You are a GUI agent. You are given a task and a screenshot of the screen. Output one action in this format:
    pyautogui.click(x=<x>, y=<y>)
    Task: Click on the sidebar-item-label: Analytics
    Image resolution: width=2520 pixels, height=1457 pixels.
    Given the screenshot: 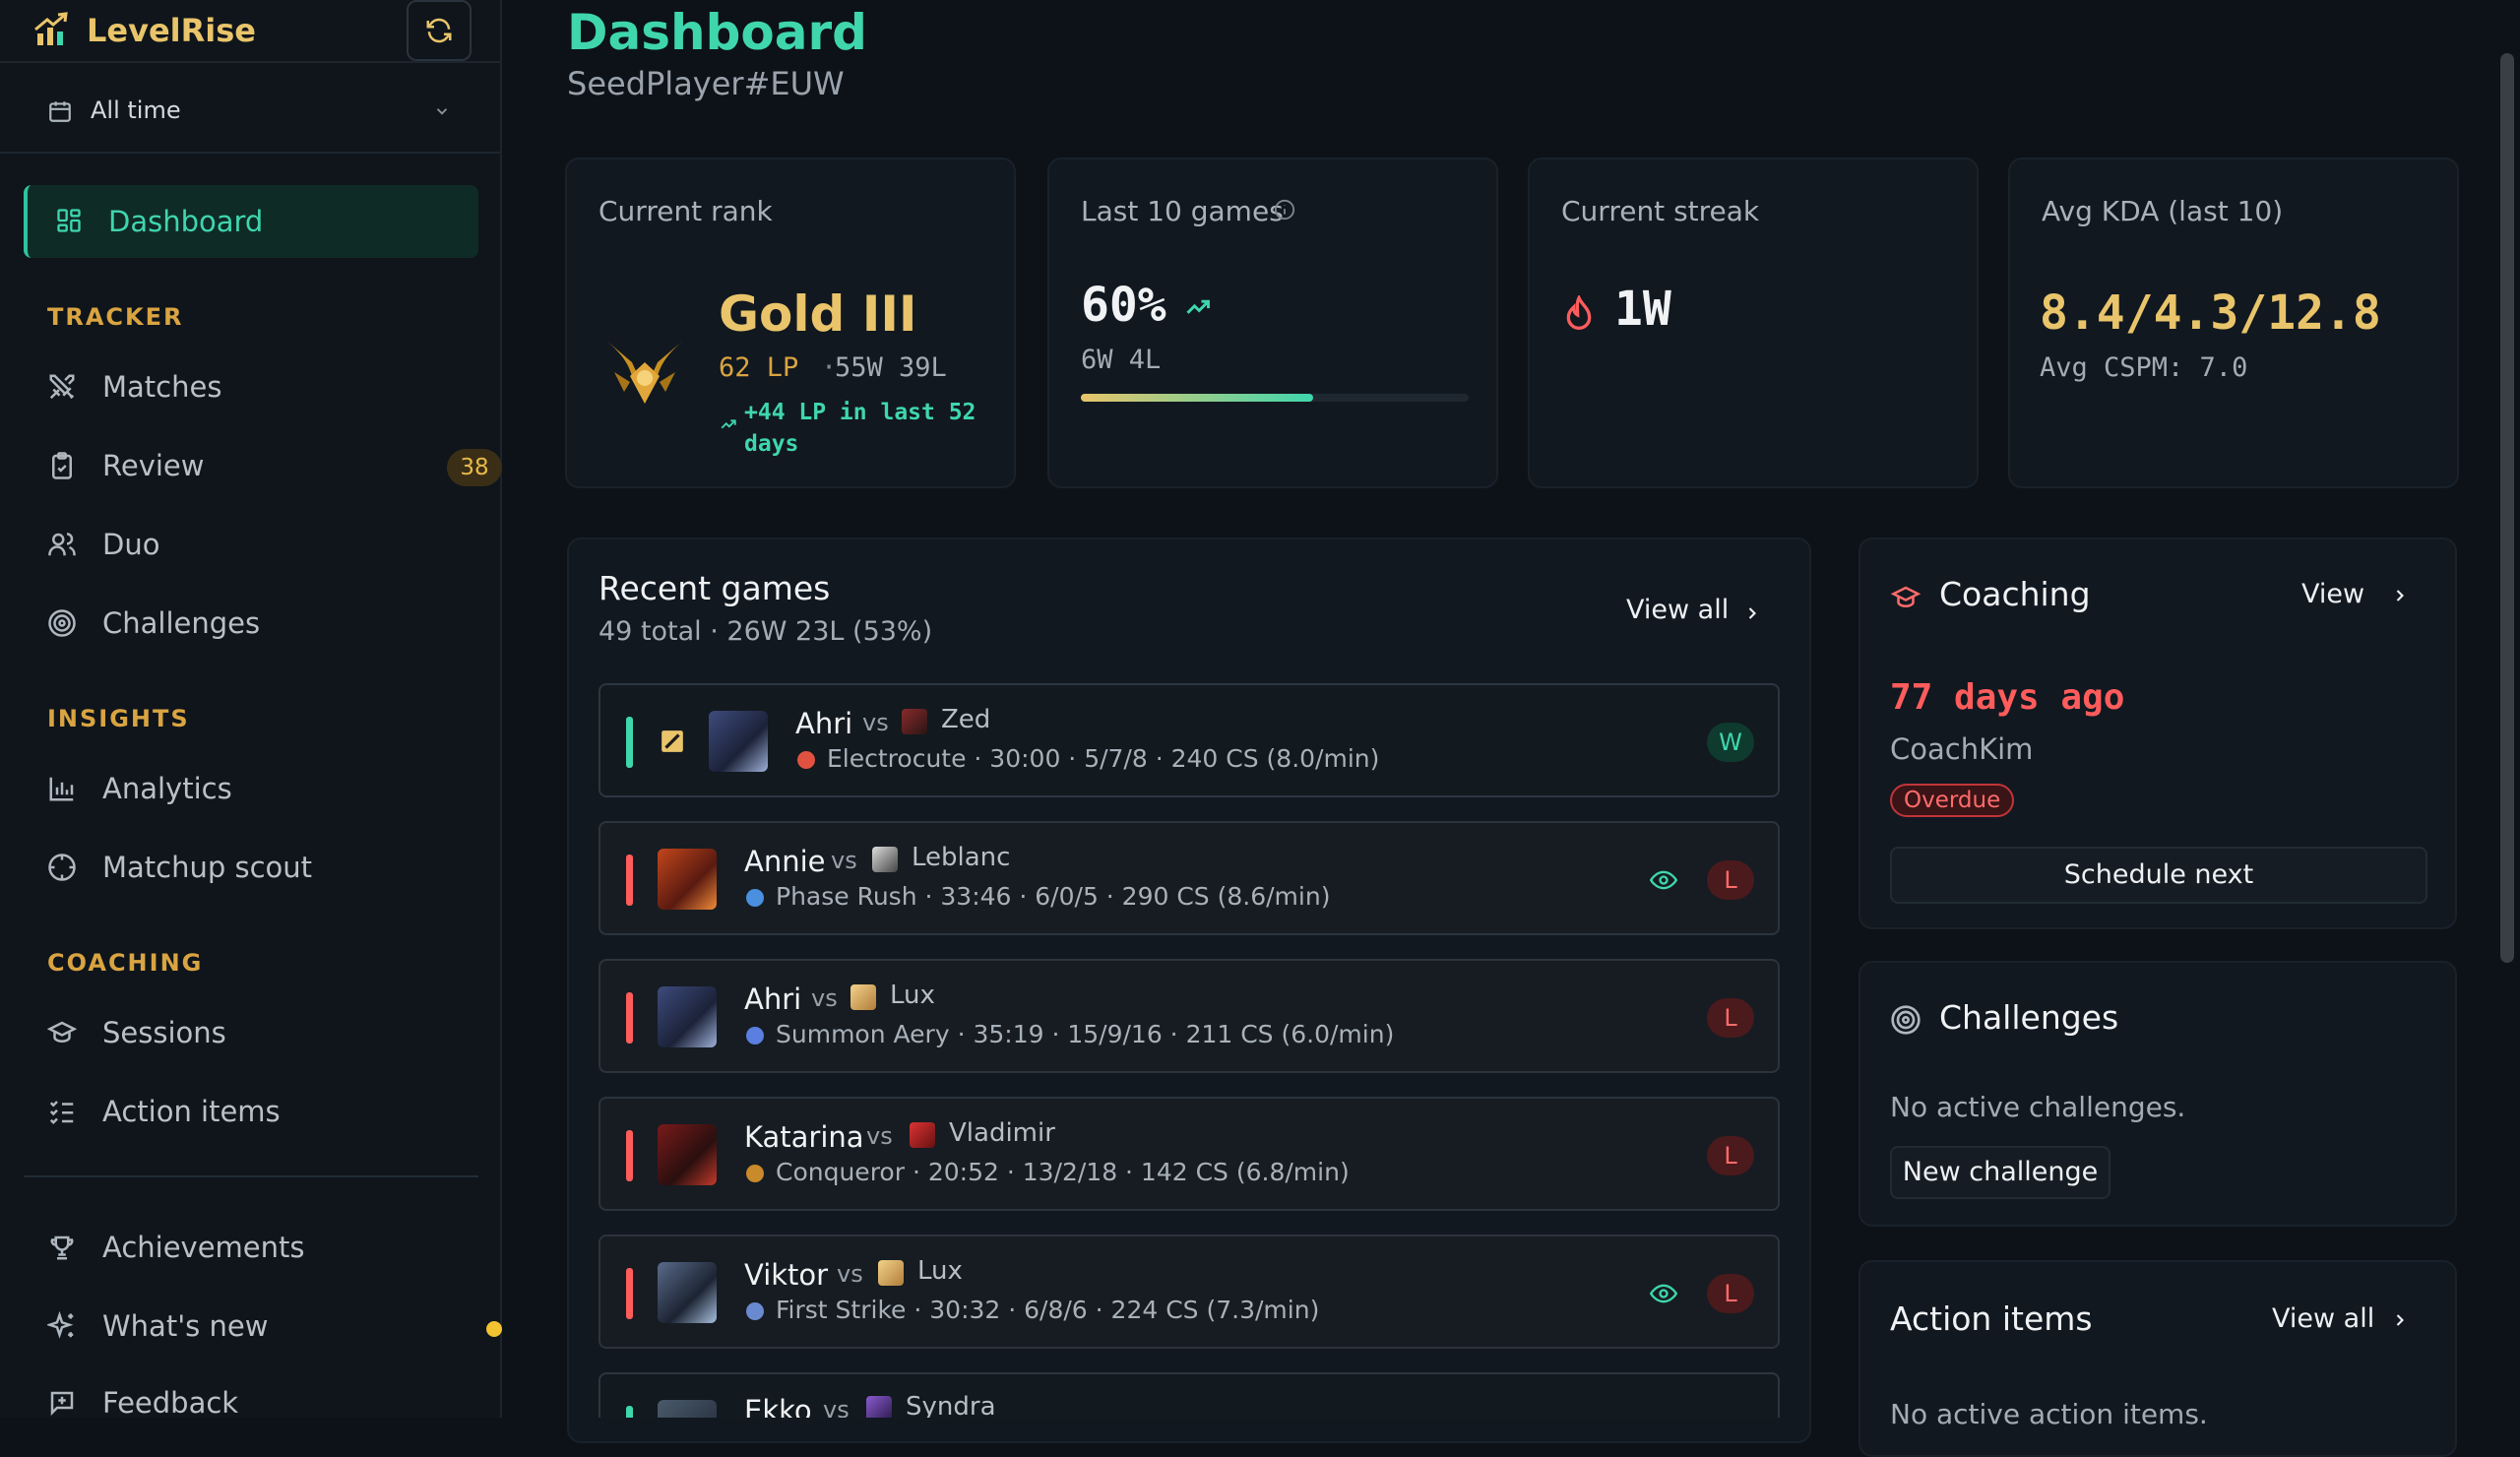 What is the action you would take?
    pyautogui.click(x=167, y=788)
    